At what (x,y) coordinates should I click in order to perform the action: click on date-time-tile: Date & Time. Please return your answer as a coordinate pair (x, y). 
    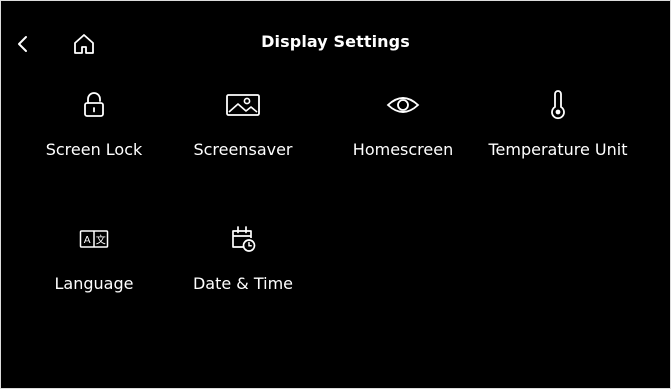
    Looking at the image, I should click on (243, 272).